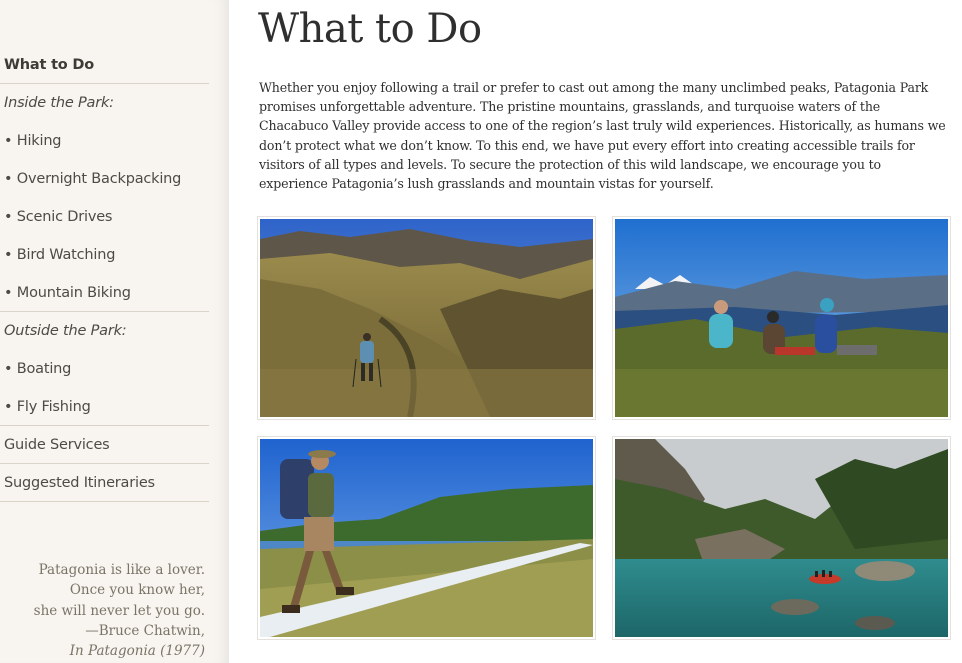 The width and height of the screenshot is (962, 663). What do you see at coordinates (121, 570) in the screenshot?
I see `quote-line: Patagonia is like a lover.` at bounding box center [121, 570].